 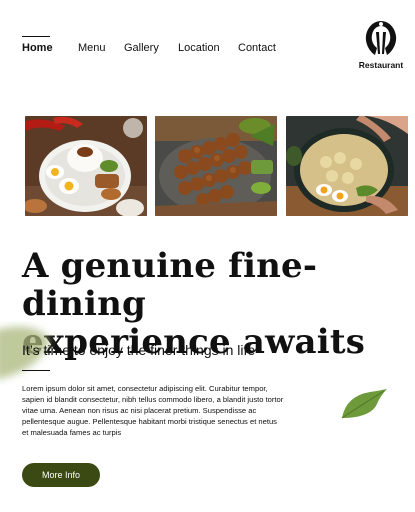 I want to click on nav-active-underline, so click(x=36, y=36).